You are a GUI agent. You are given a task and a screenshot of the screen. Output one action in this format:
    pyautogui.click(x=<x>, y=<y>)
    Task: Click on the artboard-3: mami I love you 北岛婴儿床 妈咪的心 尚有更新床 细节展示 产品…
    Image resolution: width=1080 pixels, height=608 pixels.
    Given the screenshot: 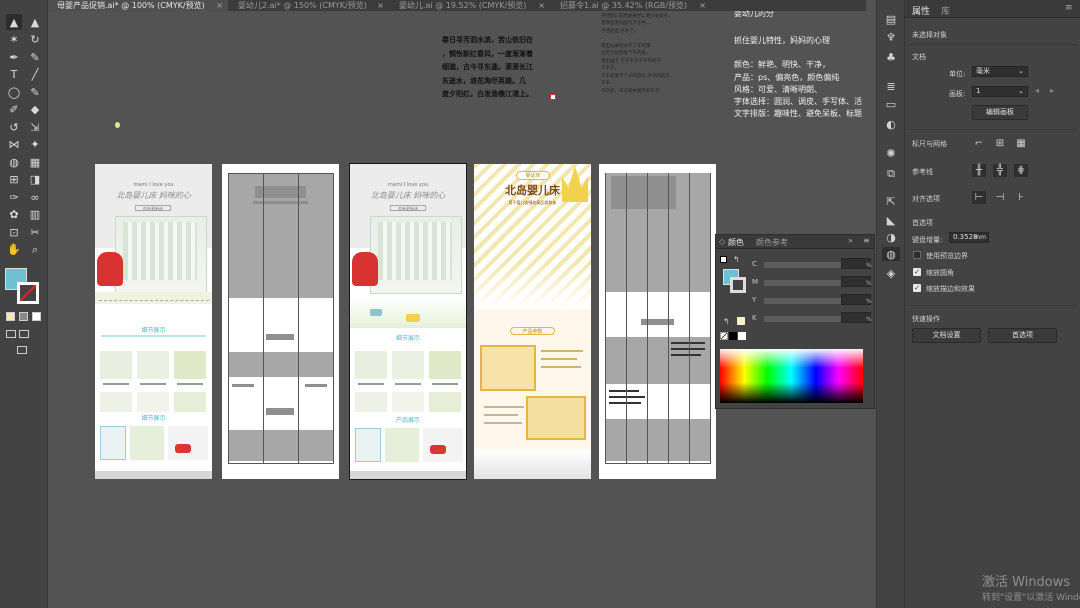 What is the action you would take?
    pyautogui.click(x=408, y=321)
    